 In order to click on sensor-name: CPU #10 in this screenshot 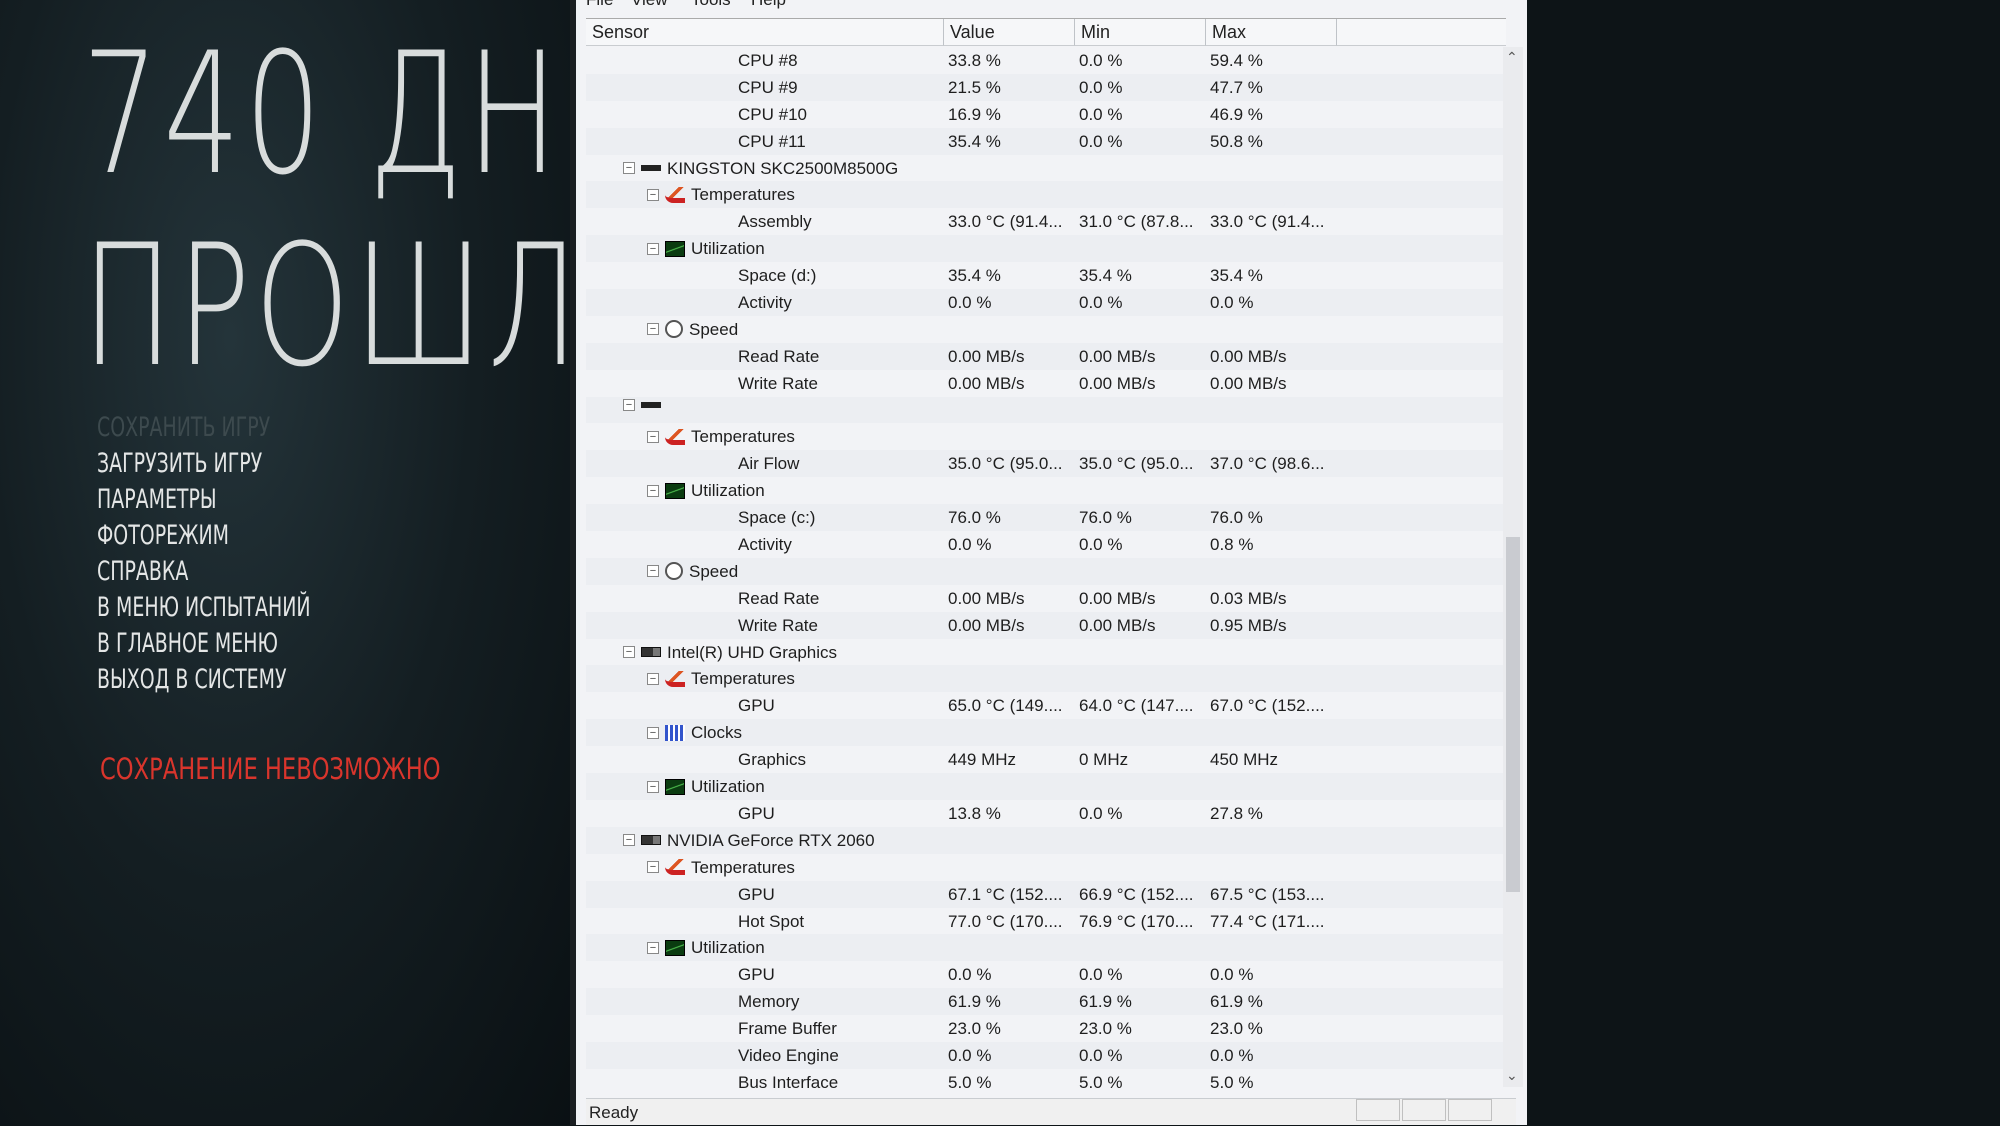, I will do `click(772, 114)`.